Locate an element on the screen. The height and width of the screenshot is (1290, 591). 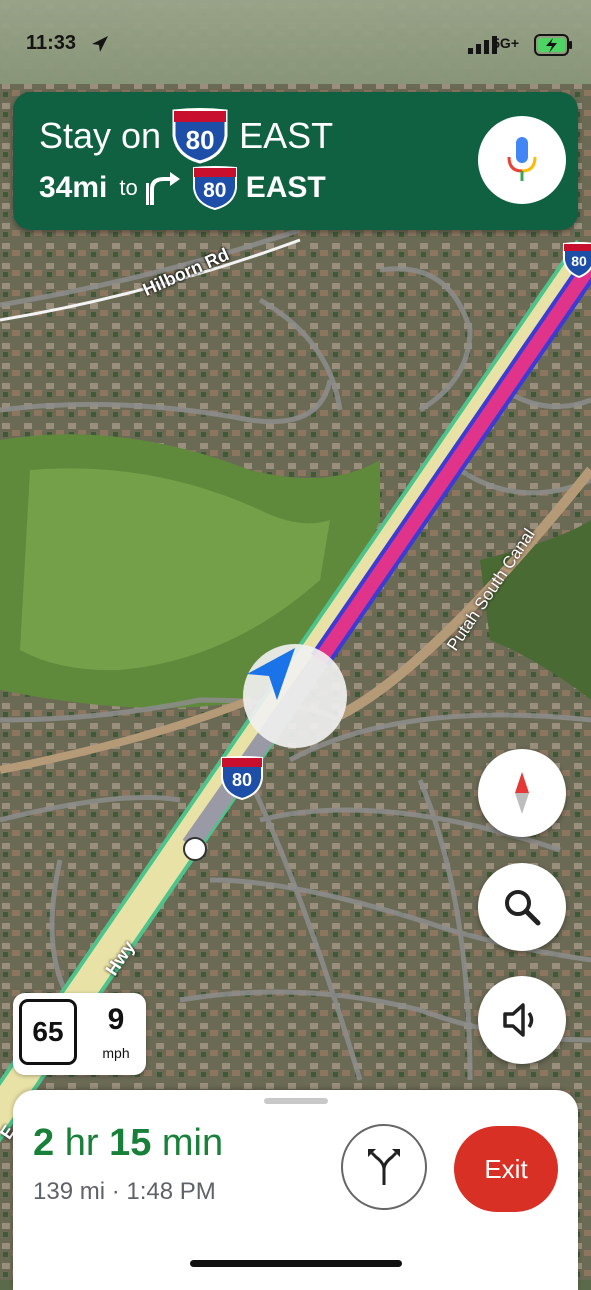
sheet-drag-handle is located at coordinates (296, 1101).